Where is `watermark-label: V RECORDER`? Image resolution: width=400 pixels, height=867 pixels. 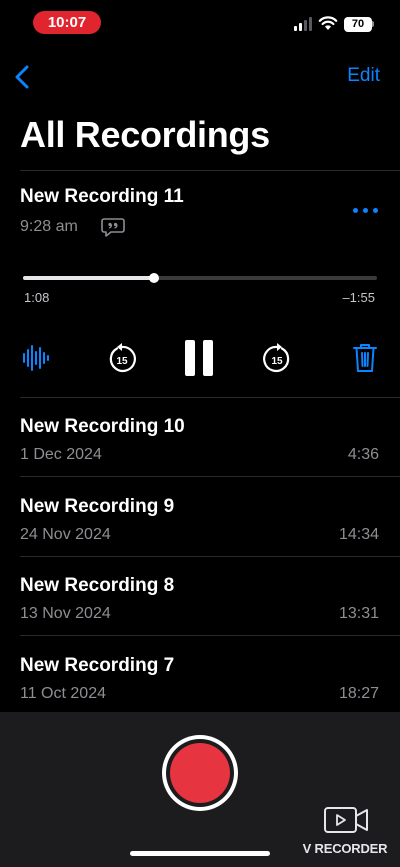
watermark-label: V RECORDER is located at coordinates (345, 848).